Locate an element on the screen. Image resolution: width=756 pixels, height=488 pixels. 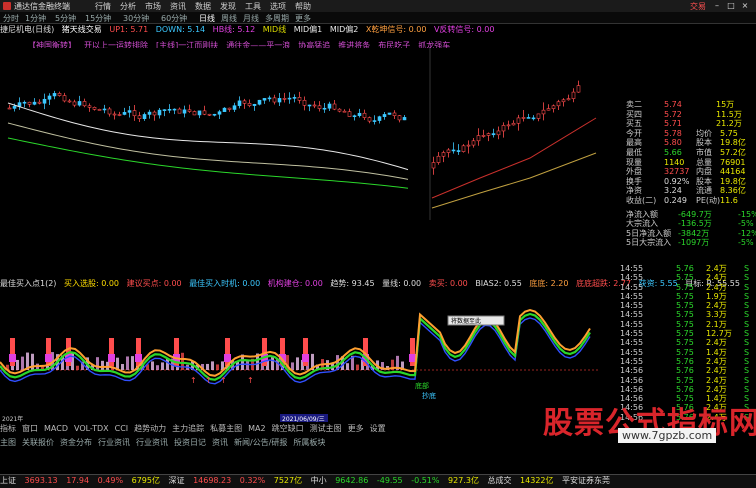
period-tab: 分时 is located at coordinates (11, 18).